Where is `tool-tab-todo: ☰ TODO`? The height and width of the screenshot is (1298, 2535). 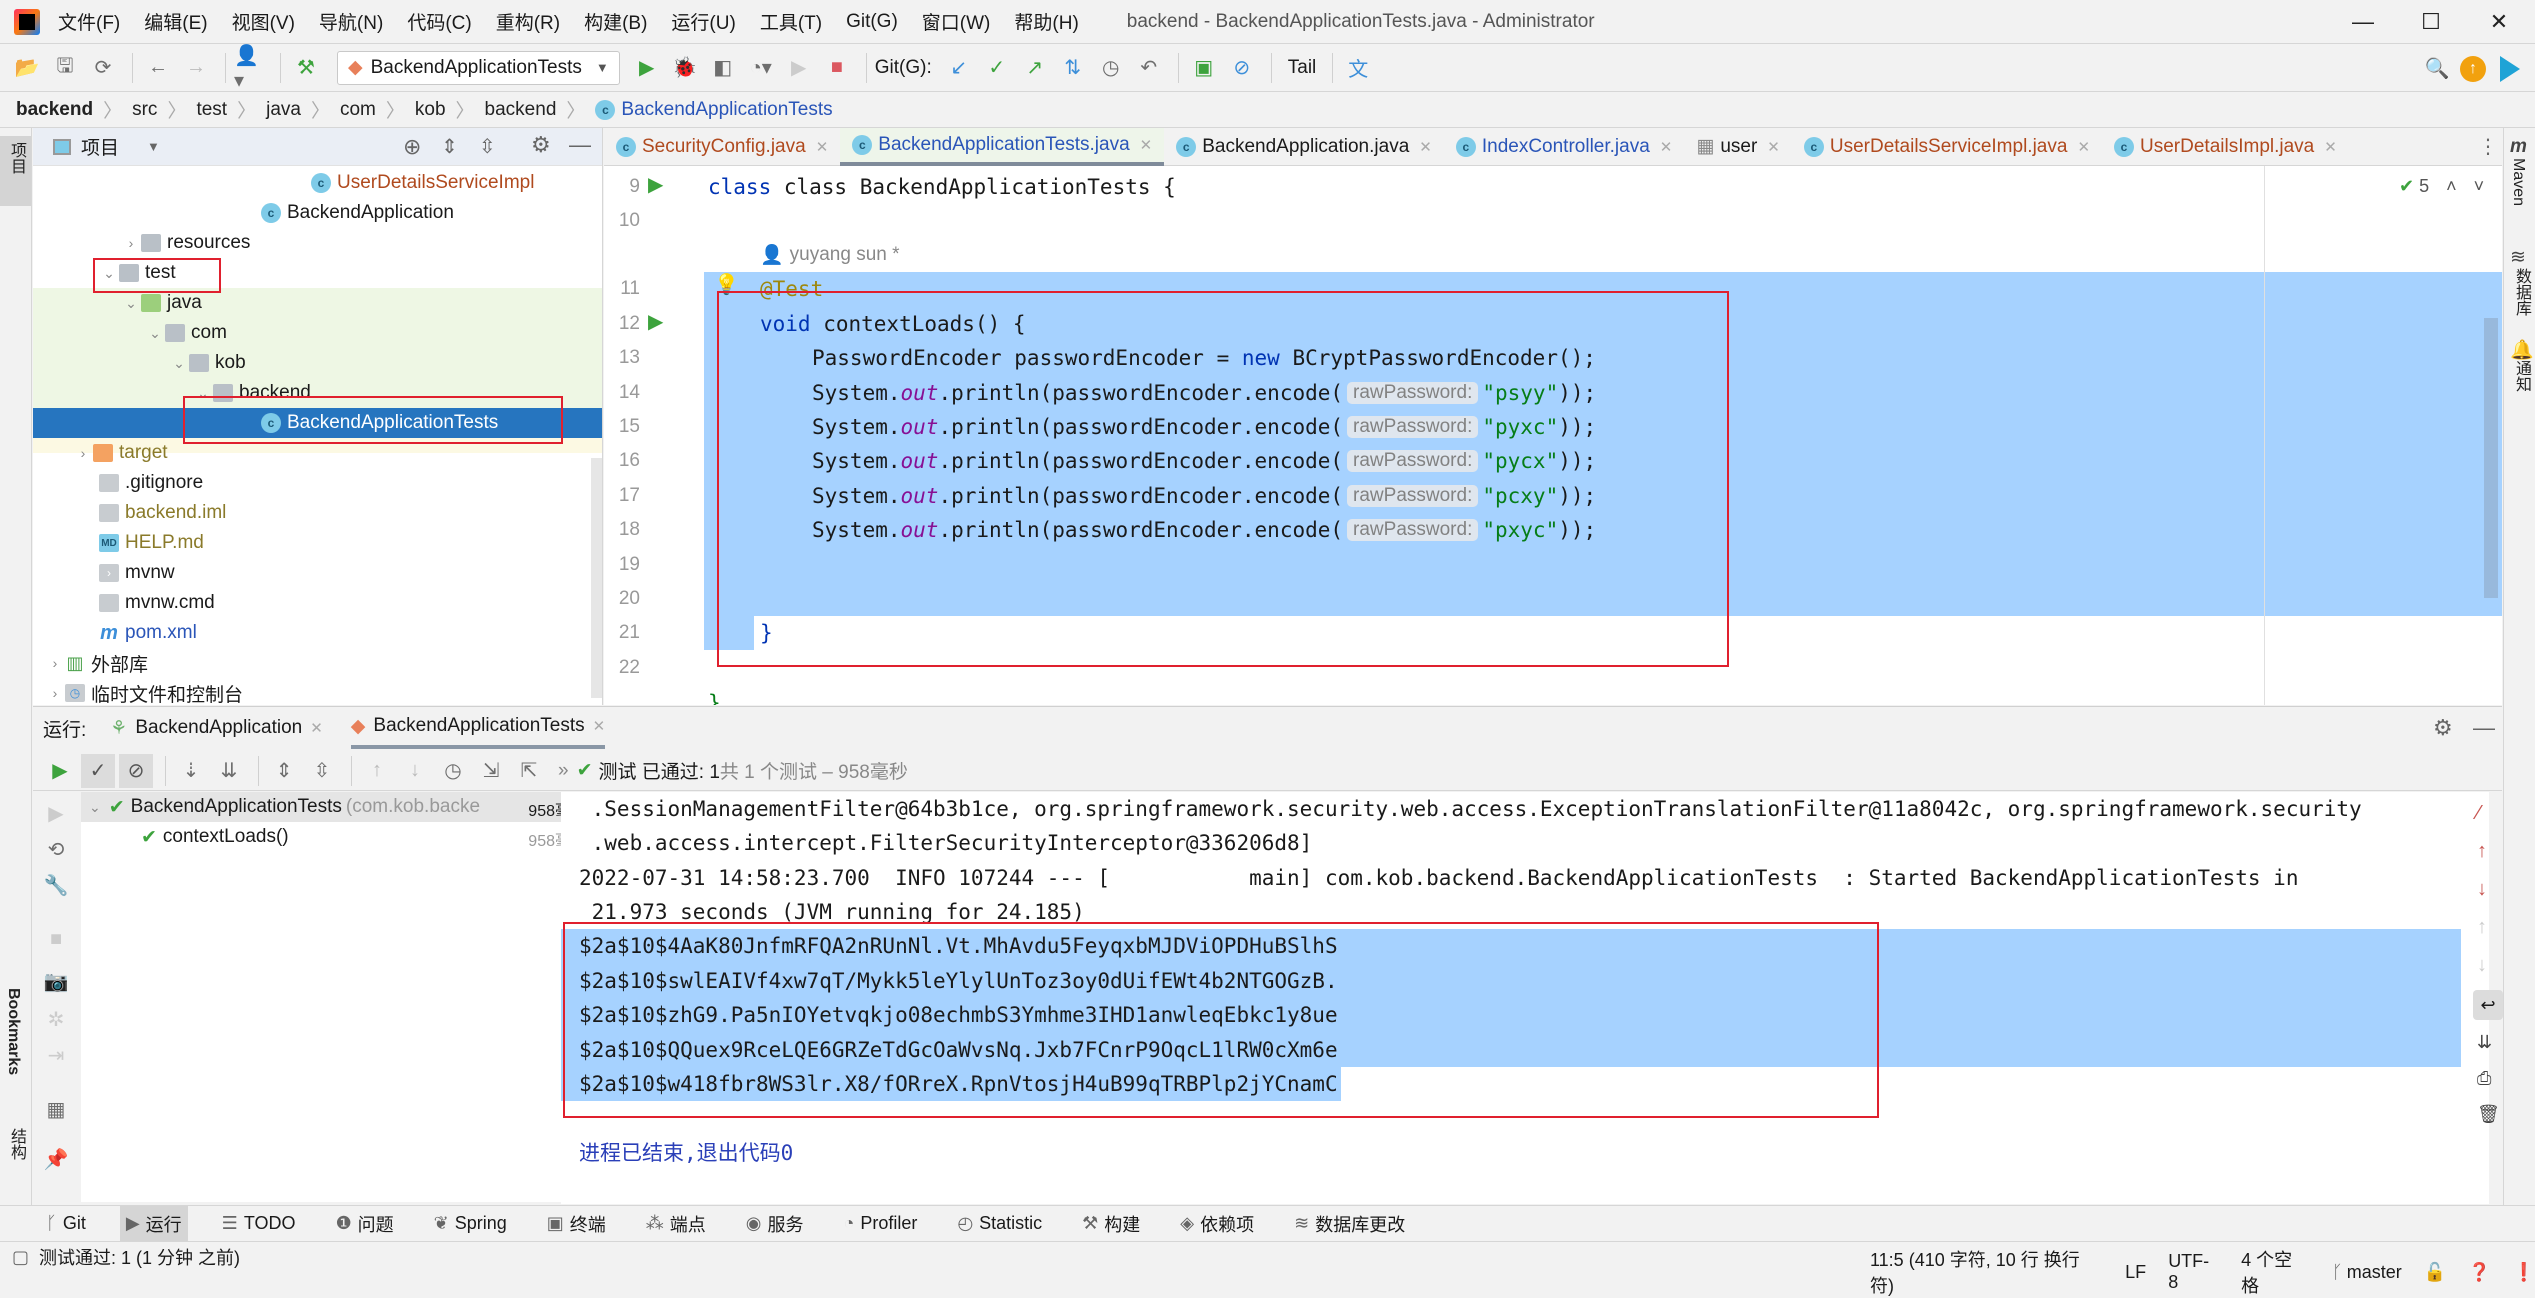
tool-tab-todo: ☰ TODO is located at coordinates (259, 1224).